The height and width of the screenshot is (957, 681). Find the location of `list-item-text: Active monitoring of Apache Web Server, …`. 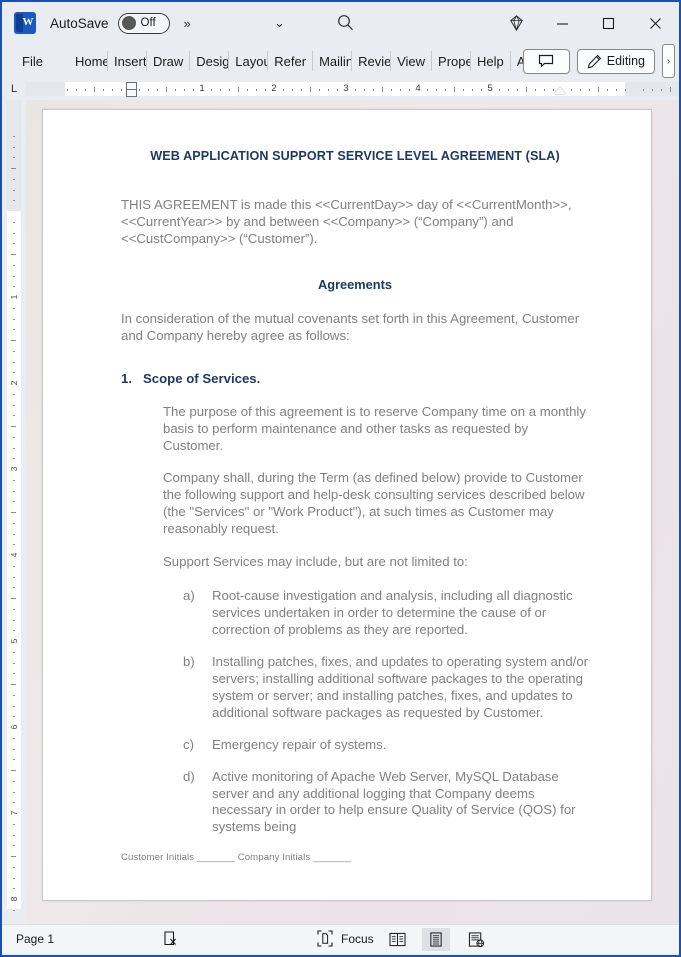

list-item-text: Active monitoring of Apache Web Server, … is located at coordinates (394, 801).